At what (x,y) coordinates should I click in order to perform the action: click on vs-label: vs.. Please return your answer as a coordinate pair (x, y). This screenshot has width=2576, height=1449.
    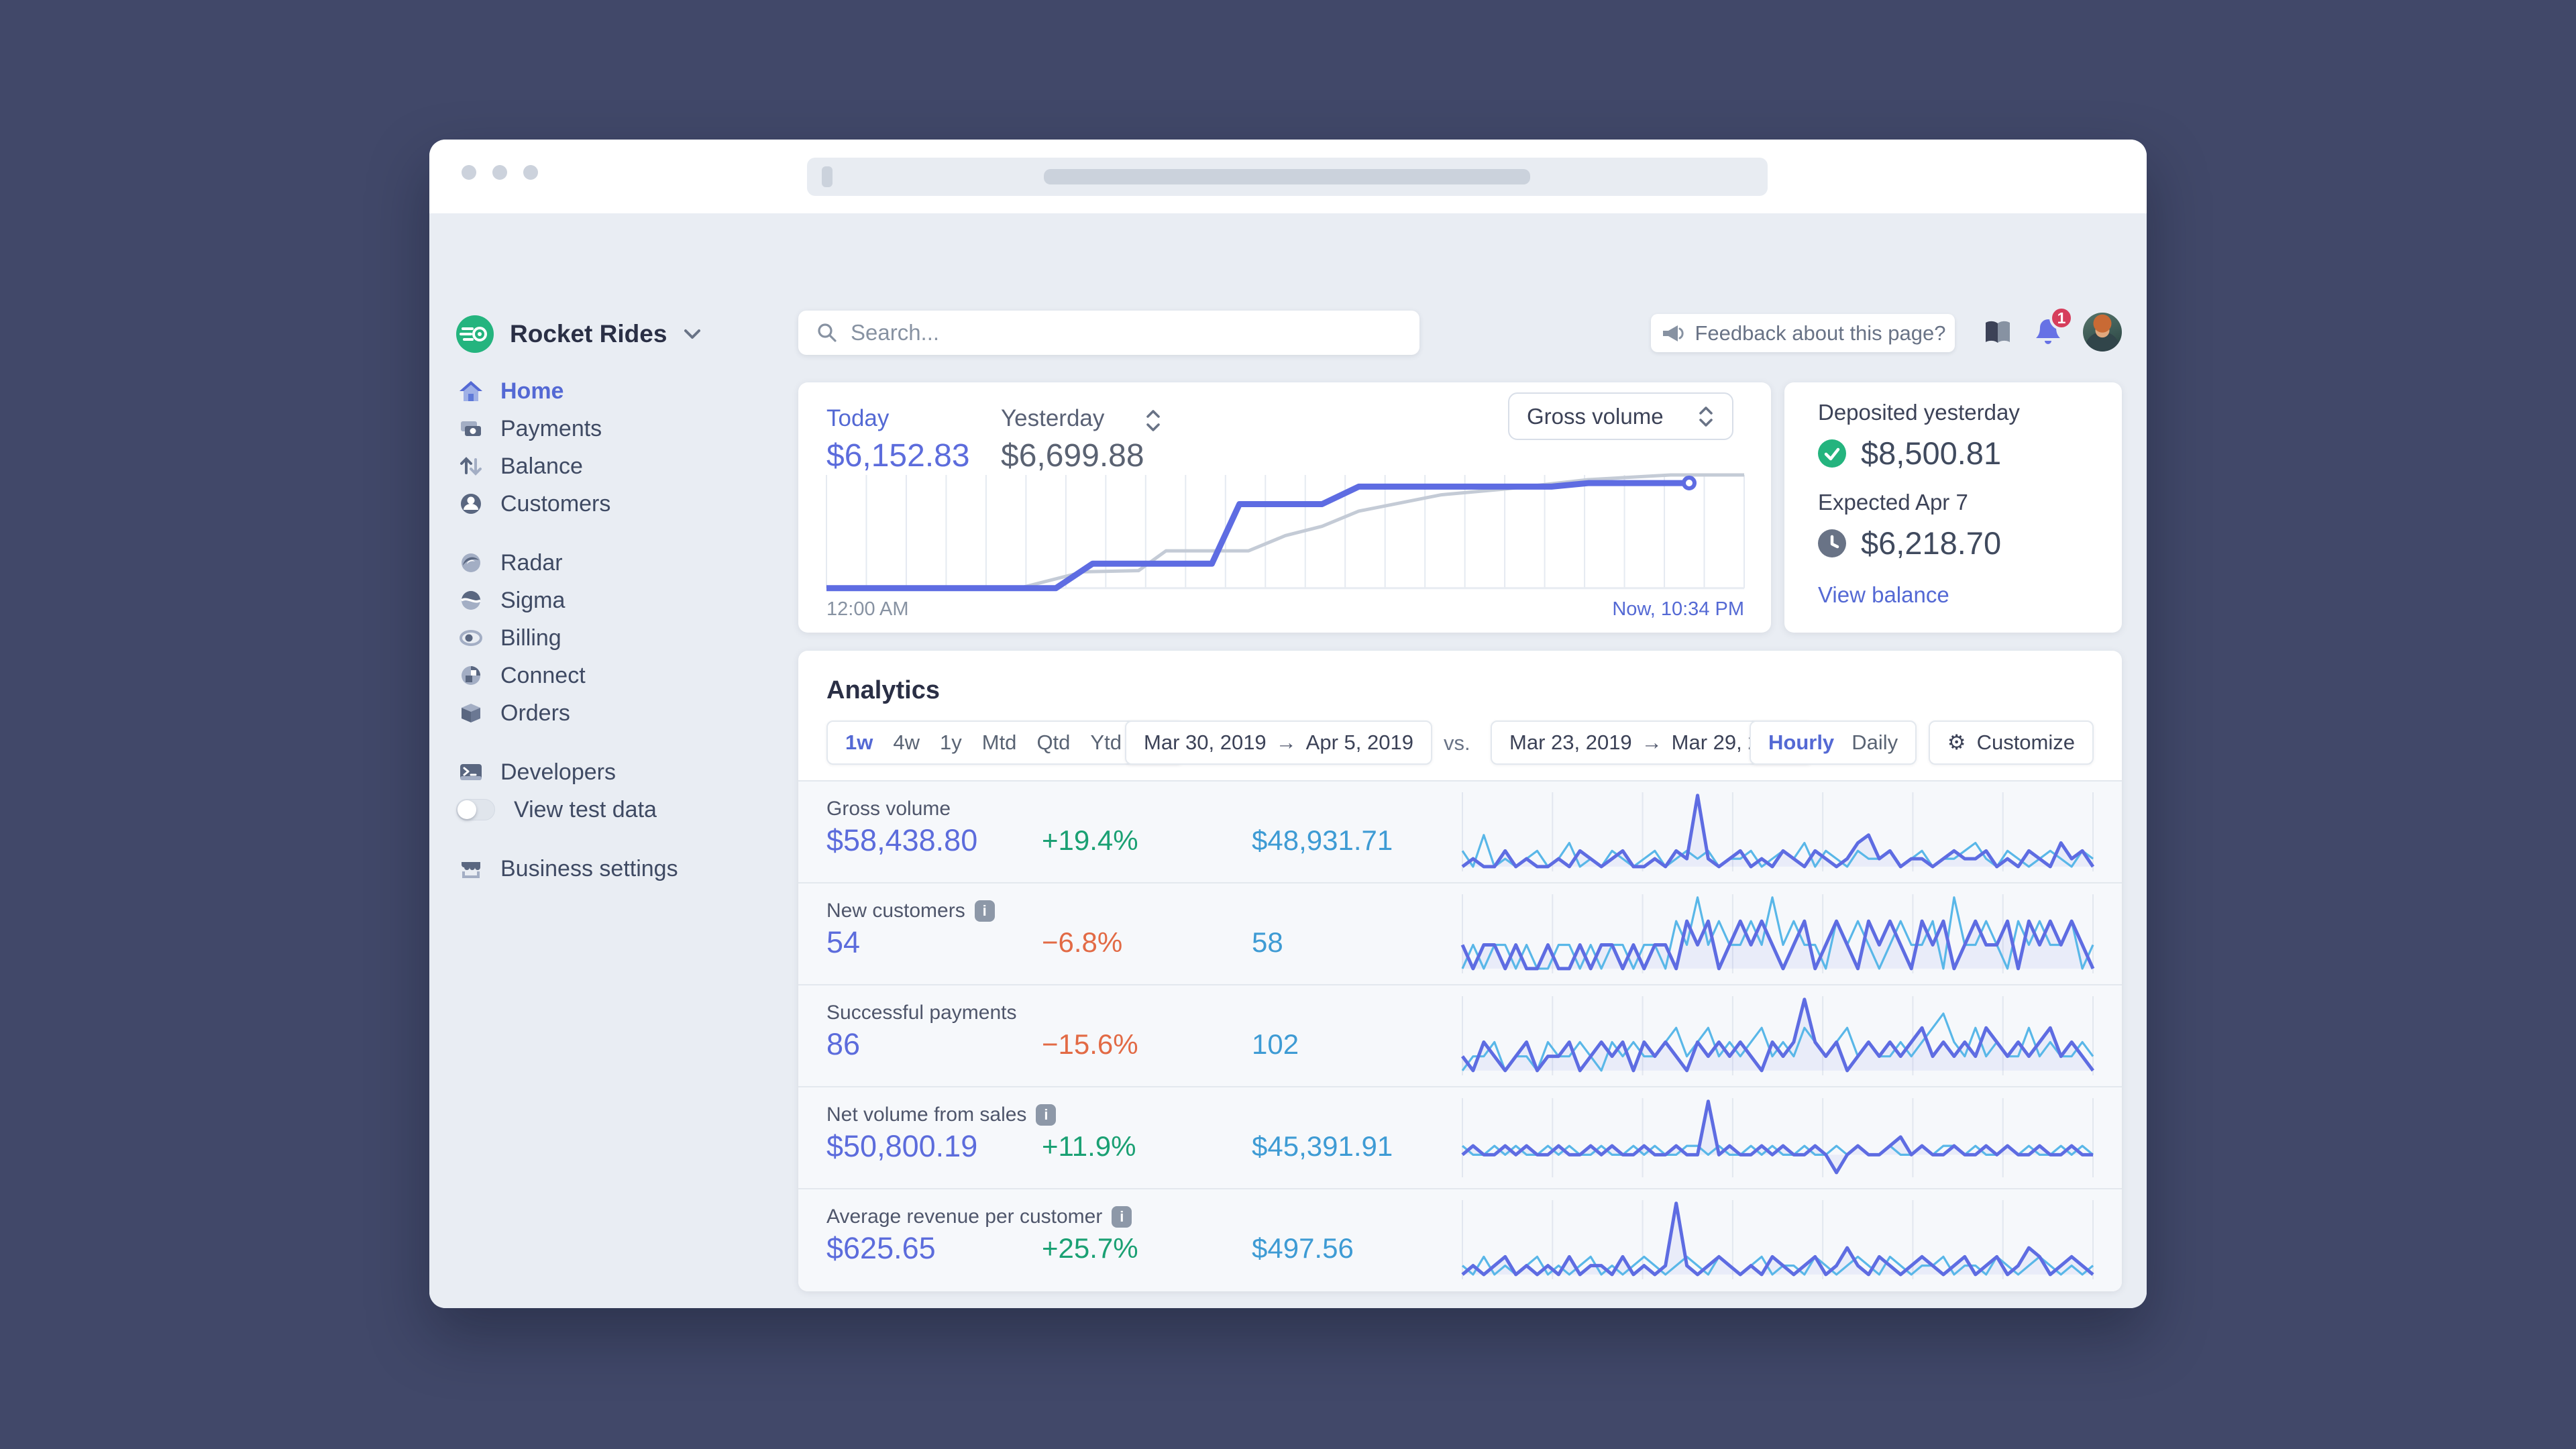
    Looking at the image, I should click on (1457, 743).